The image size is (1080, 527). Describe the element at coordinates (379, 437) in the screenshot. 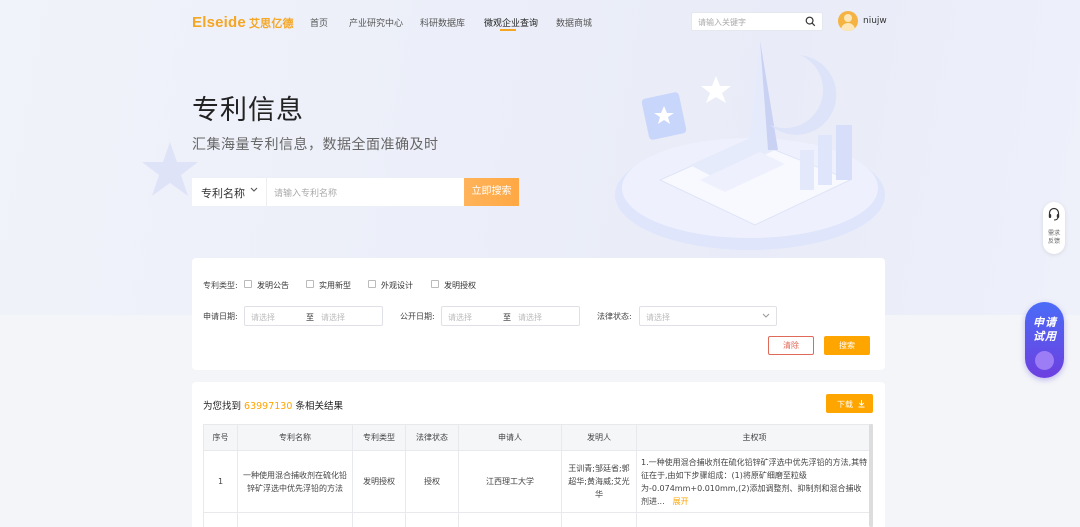

I see `col-patent-type: 专利类型` at that location.